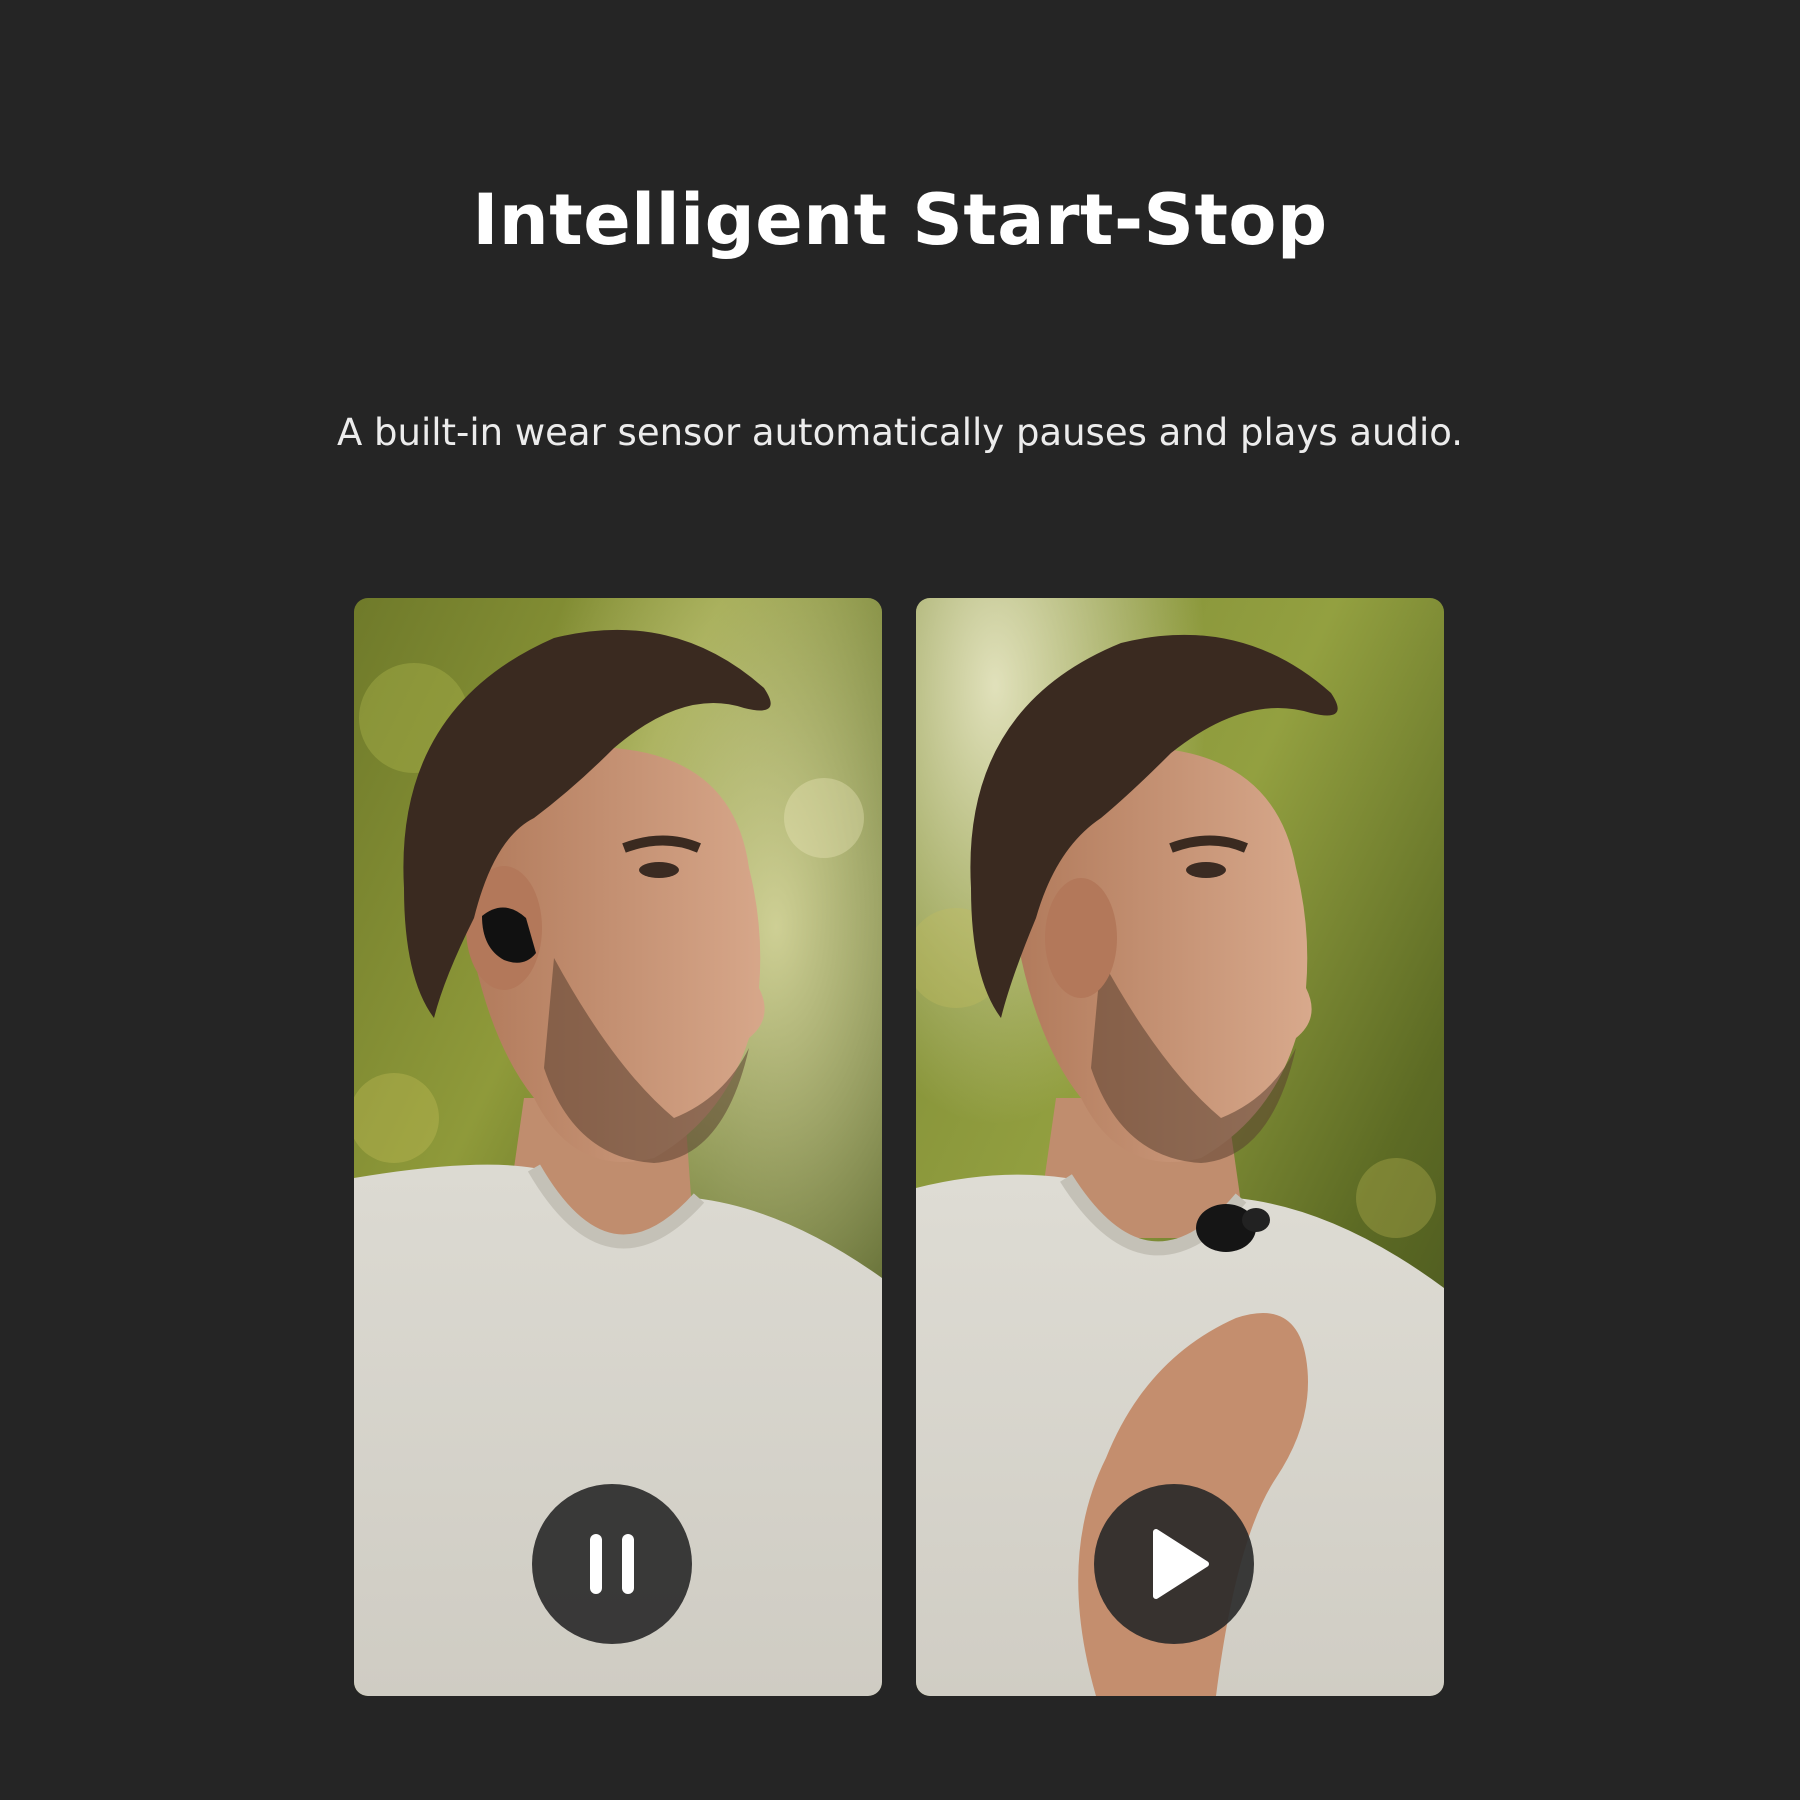 This screenshot has height=1800, width=1800. What do you see at coordinates (900, 220) in the screenshot?
I see `page-title: Intelligent Start-Stop` at bounding box center [900, 220].